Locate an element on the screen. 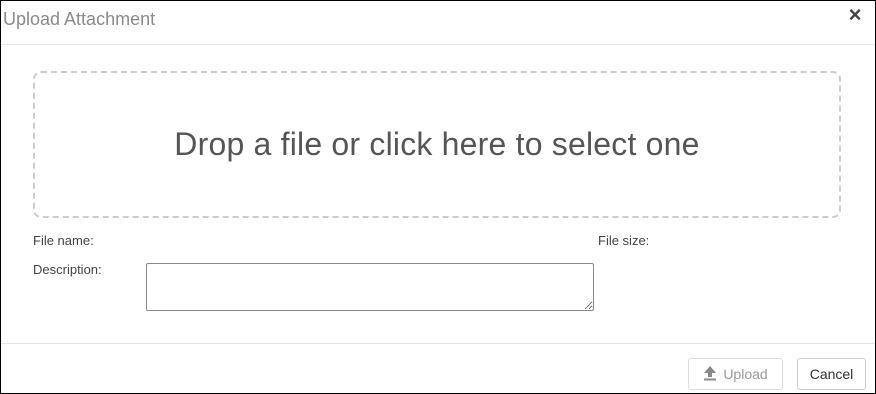 This screenshot has width=876, height=394. close-icon: × is located at coordinates (855, 14).